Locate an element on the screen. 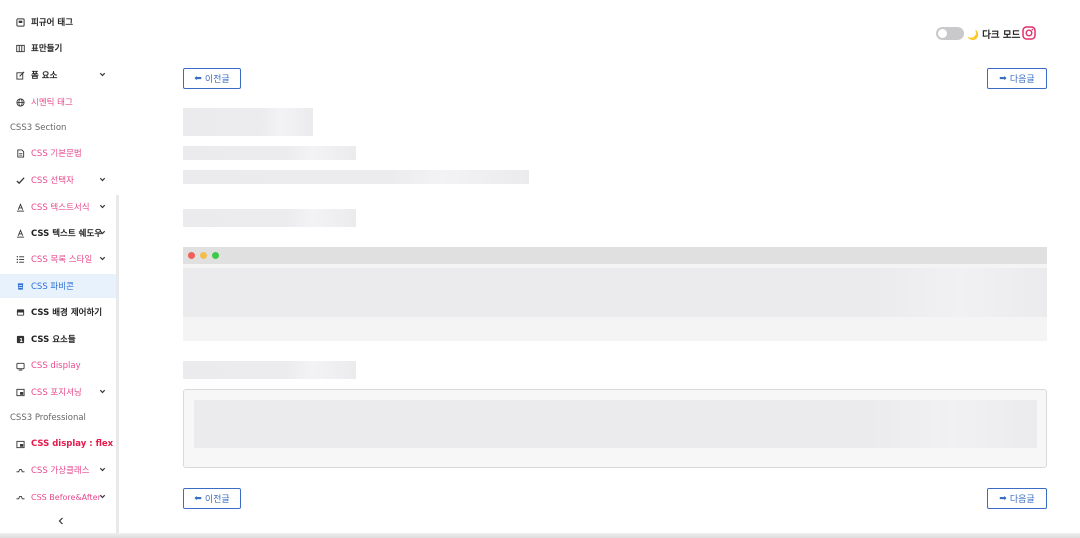 The height and width of the screenshot is (538, 1080). element-icon: 1 is located at coordinates (20, 339).